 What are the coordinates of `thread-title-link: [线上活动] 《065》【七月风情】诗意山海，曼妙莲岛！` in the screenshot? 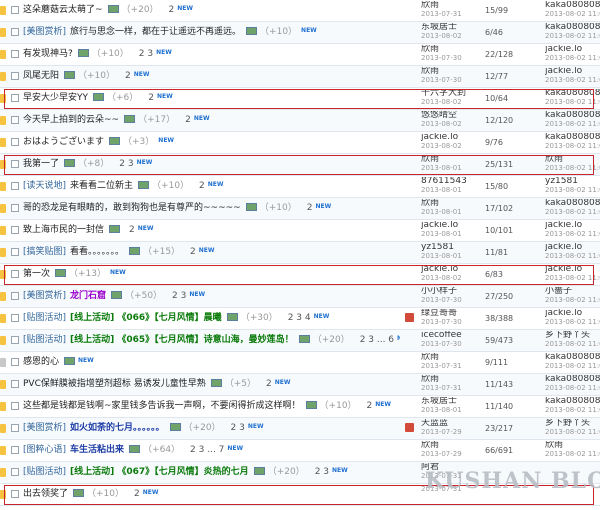 It's located at (182, 340).